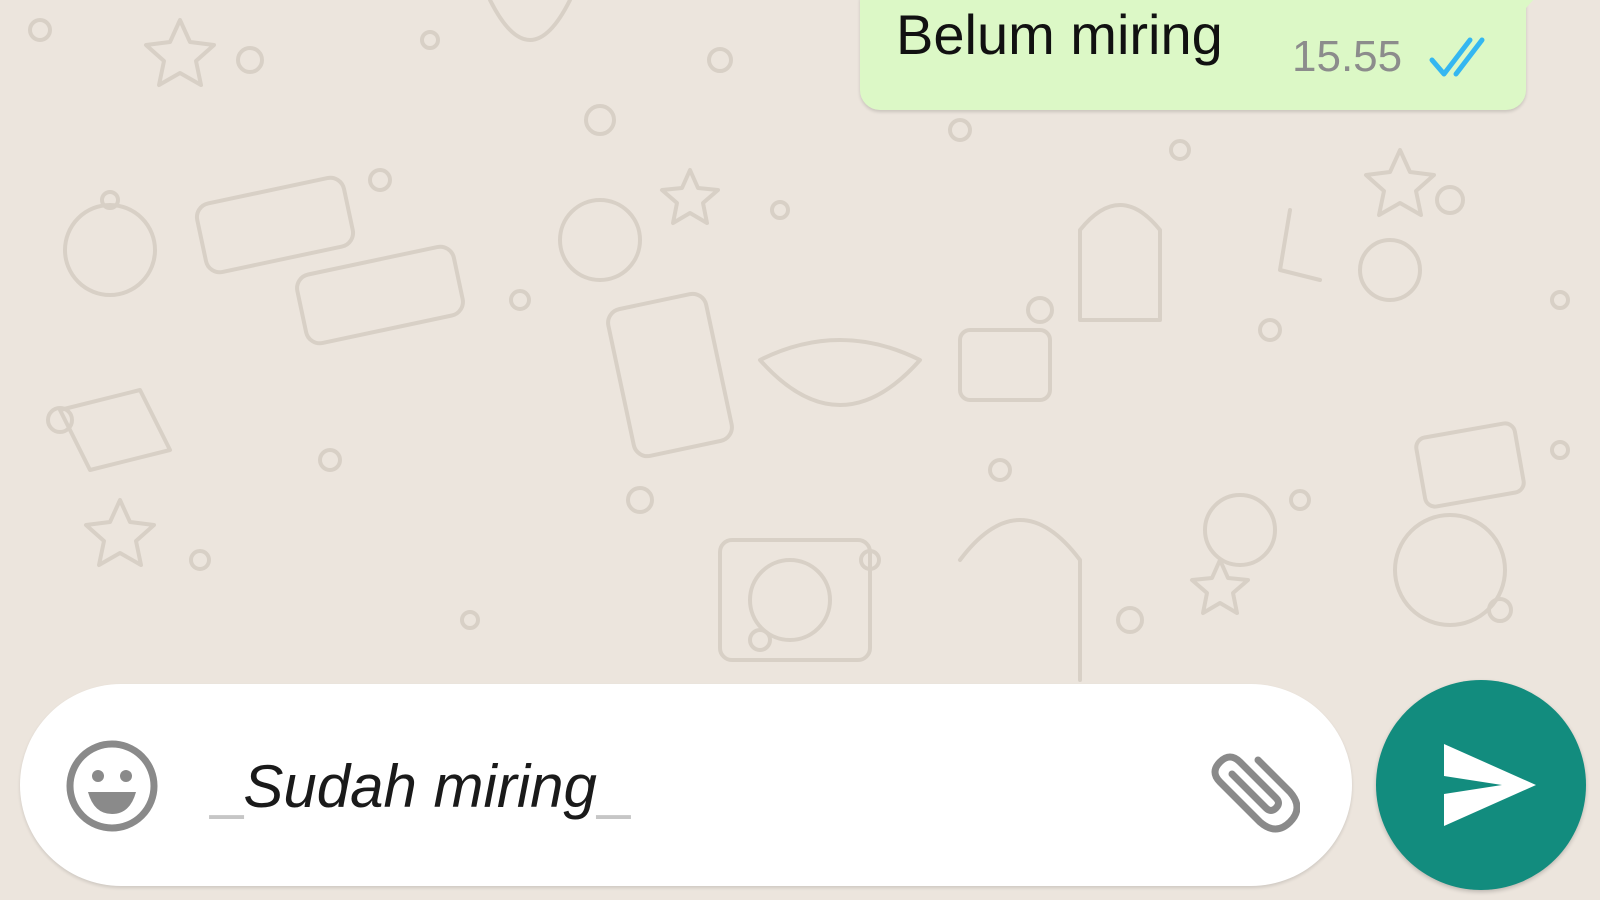 This screenshot has width=1600, height=900. What do you see at coordinates (1522, 4) in the screenshot?
I see `bubble-tail` at bounding box center [1522, 4].